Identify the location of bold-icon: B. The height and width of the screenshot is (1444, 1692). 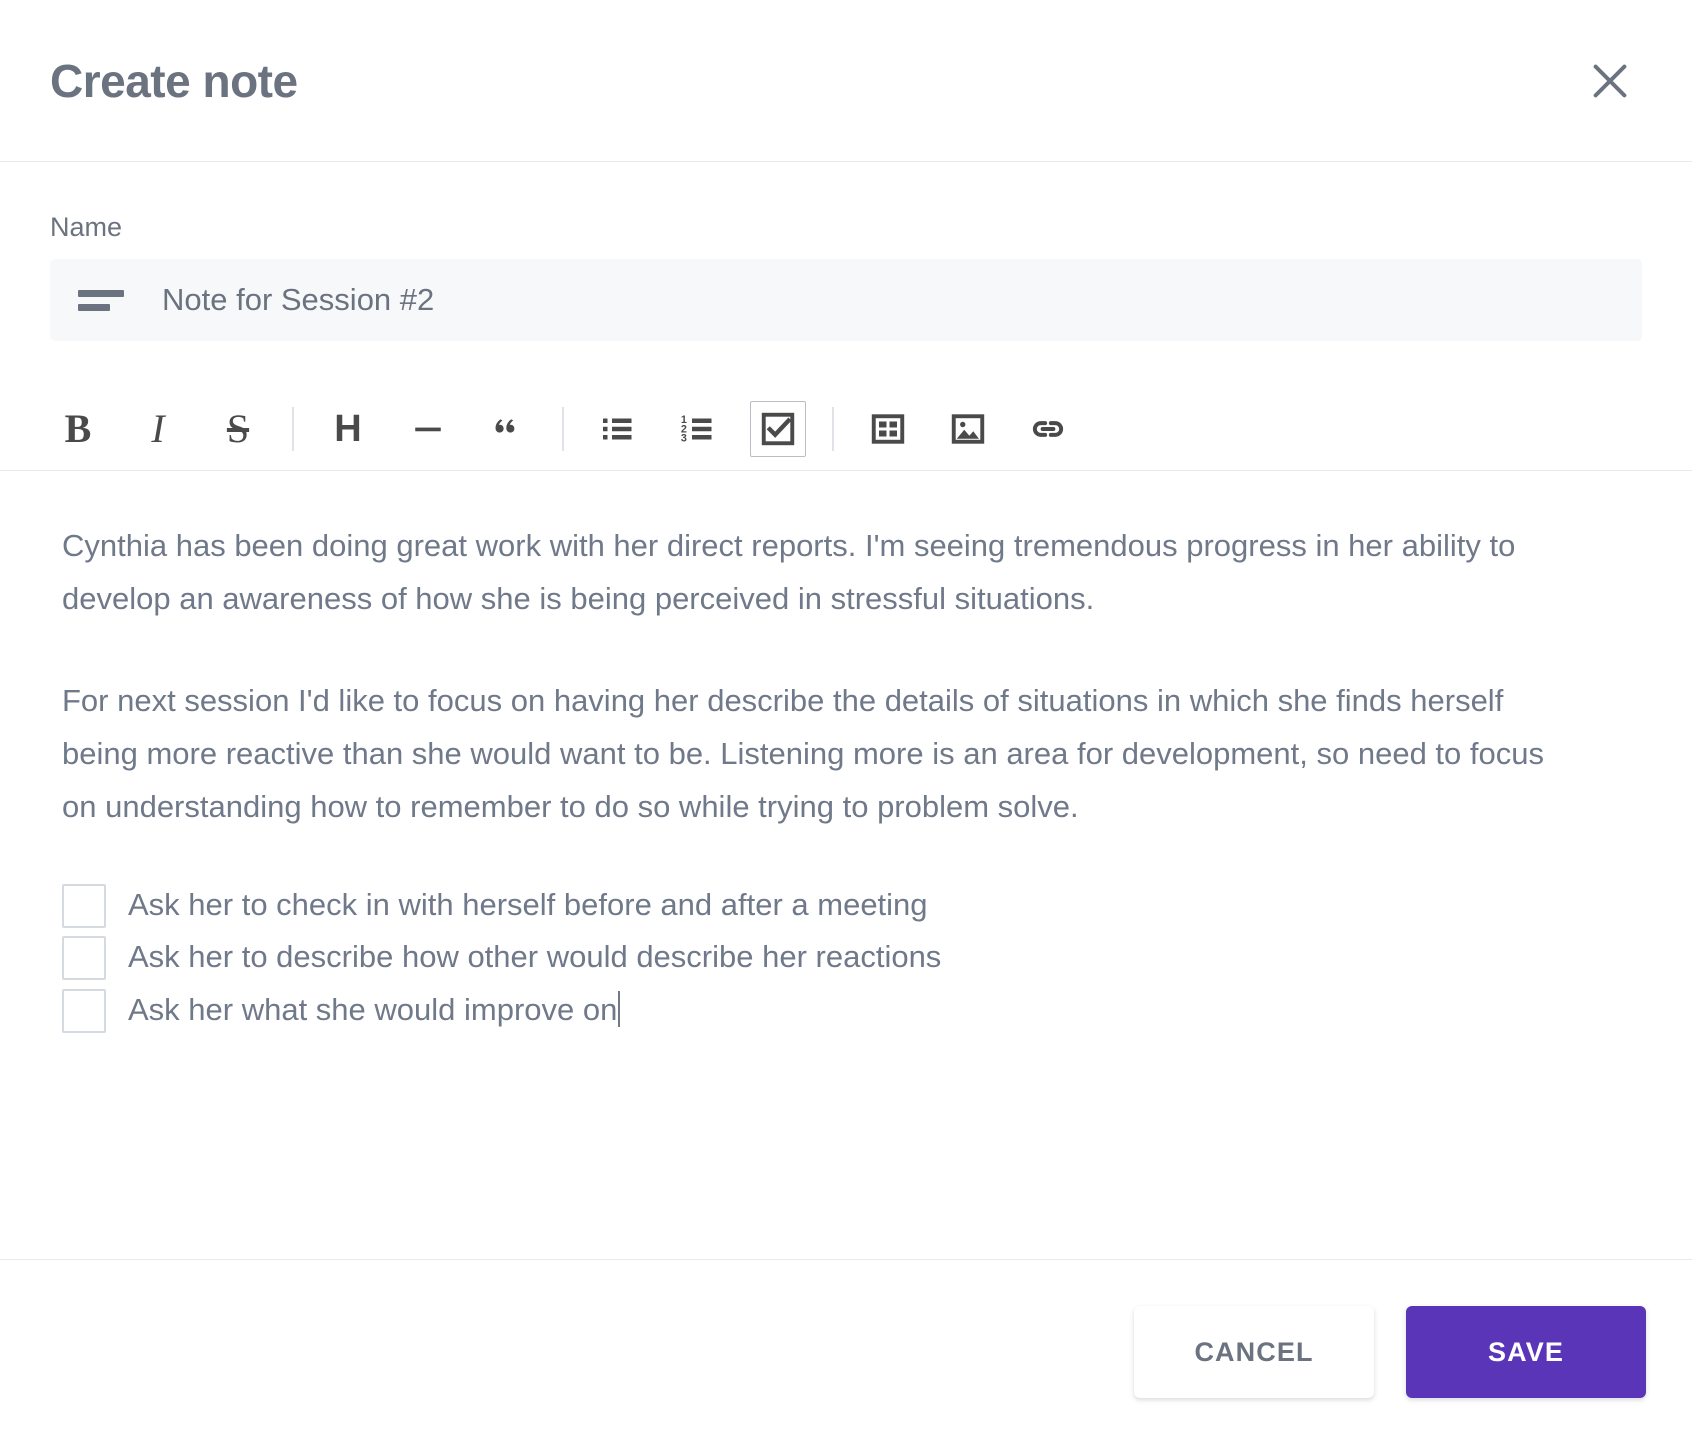
(78, 429).